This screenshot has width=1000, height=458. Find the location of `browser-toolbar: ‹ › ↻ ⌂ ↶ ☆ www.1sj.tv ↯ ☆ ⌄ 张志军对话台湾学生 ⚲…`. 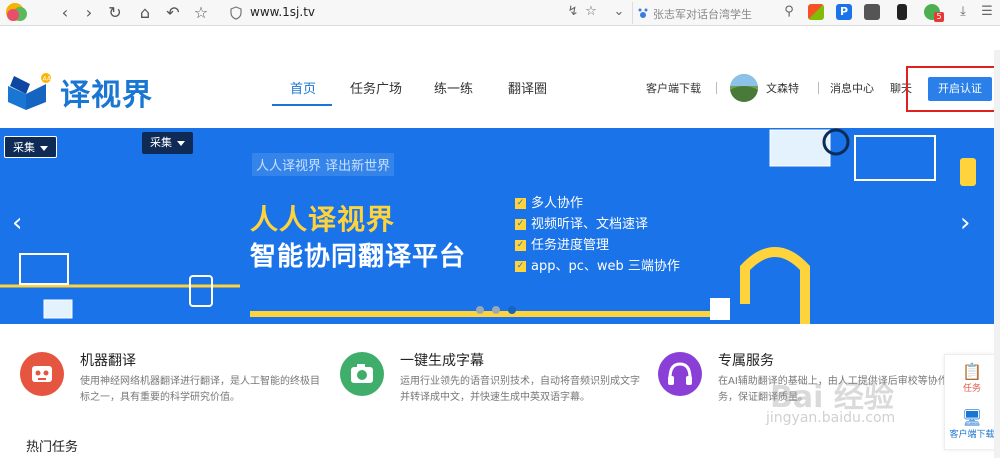

browser-toolbar: ‹ › ↻ ⌂ ↶ ☆ www.1sj.tv ↯ ☆ ⌄ 张志军对话台湾学生 ⚲… is located at coordinates (500, 13).